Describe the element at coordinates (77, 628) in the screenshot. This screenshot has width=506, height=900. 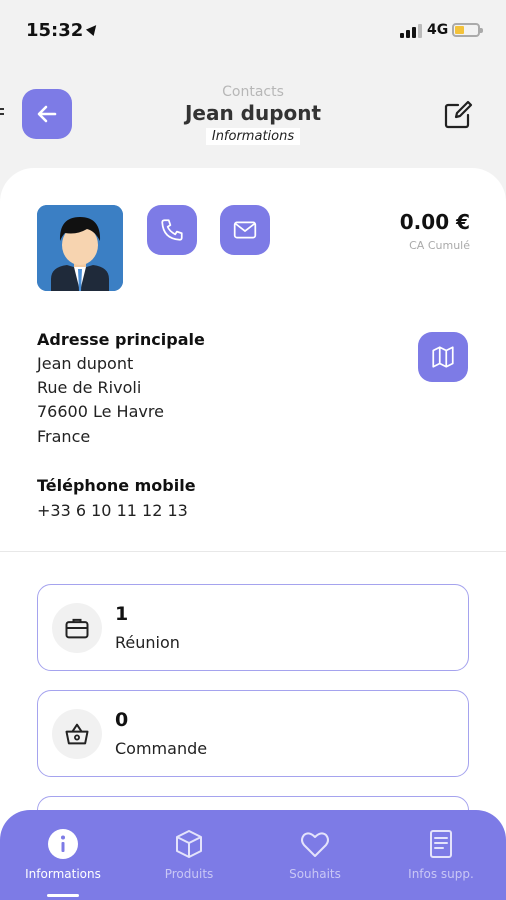
I see `briefcase-icon` at that location.